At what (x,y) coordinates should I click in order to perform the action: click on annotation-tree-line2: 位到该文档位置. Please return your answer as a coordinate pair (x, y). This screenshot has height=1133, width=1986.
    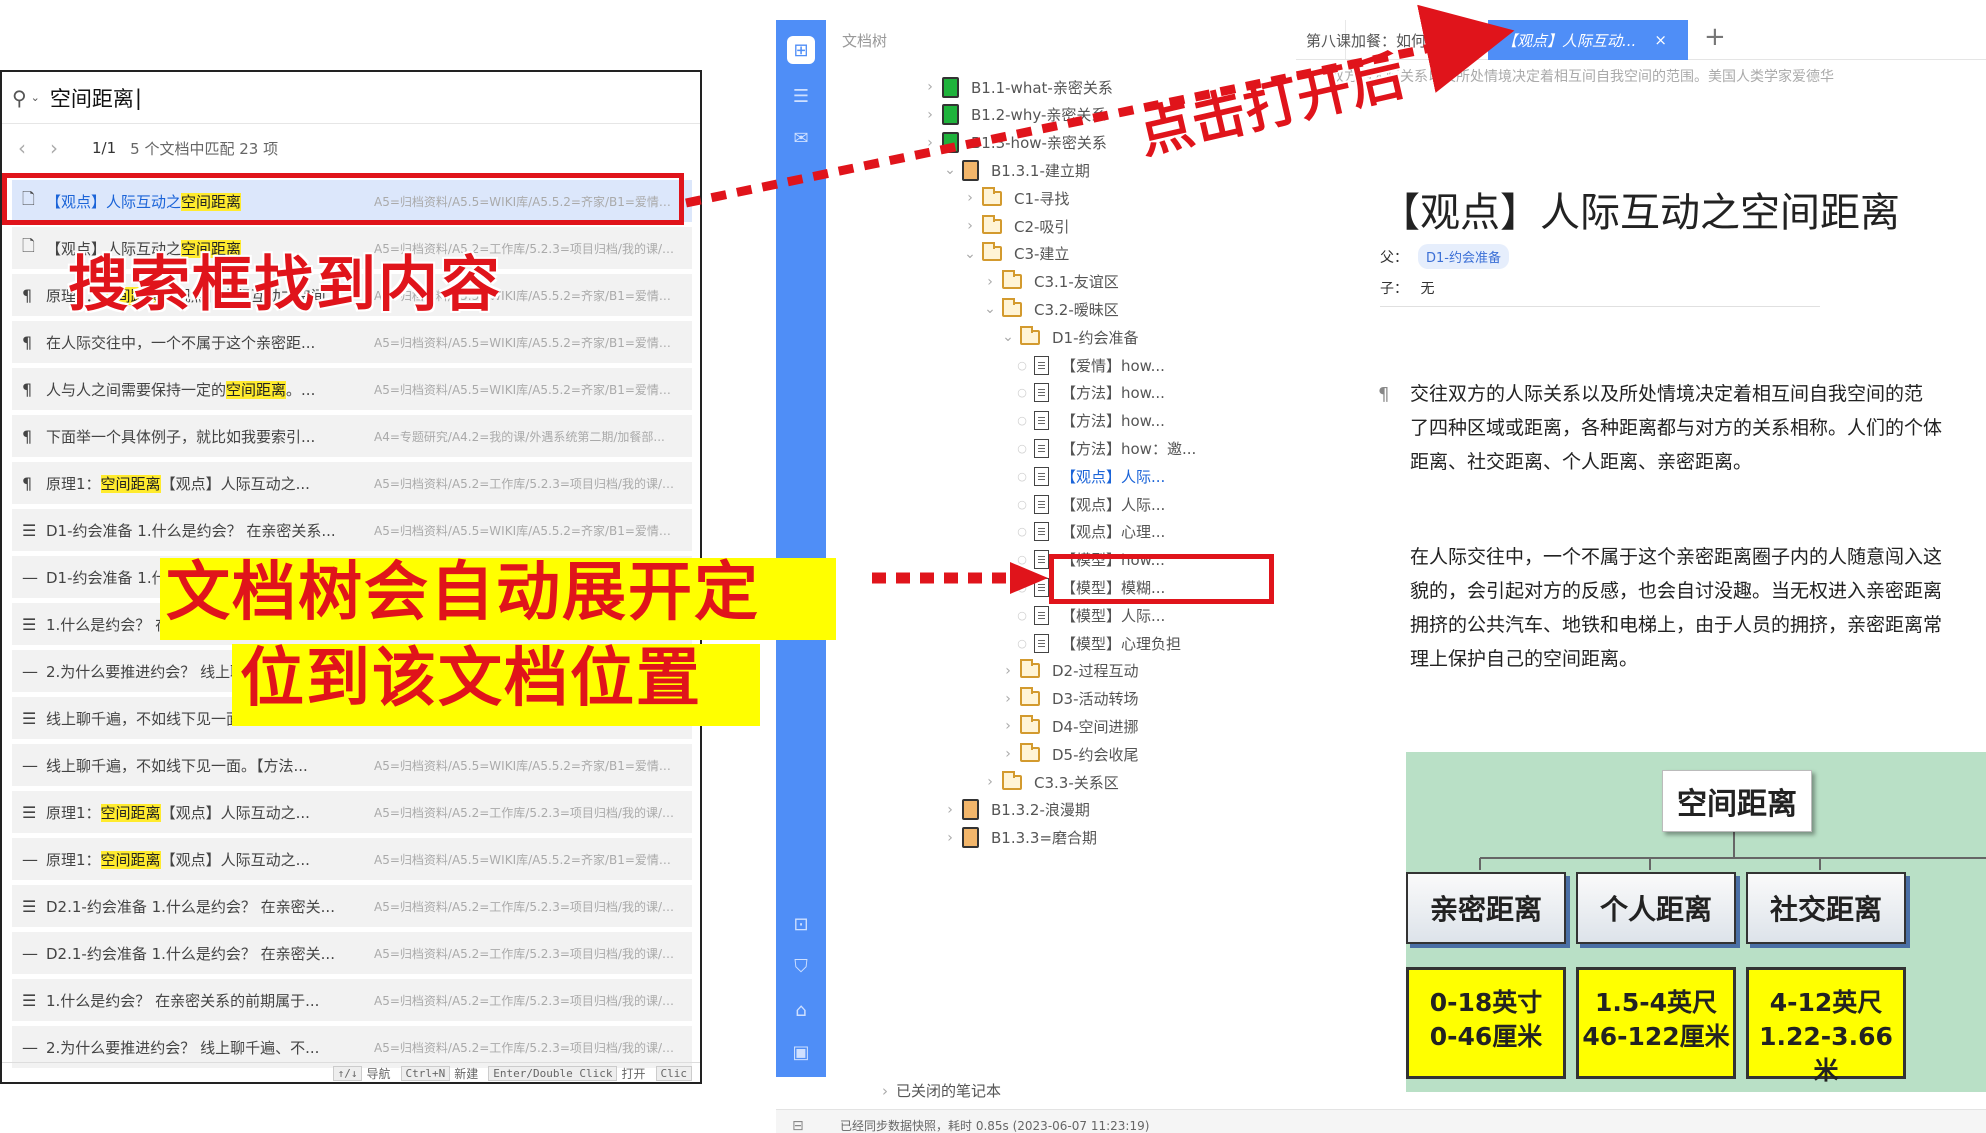
    Looking at the image, I should click on (496, 685).